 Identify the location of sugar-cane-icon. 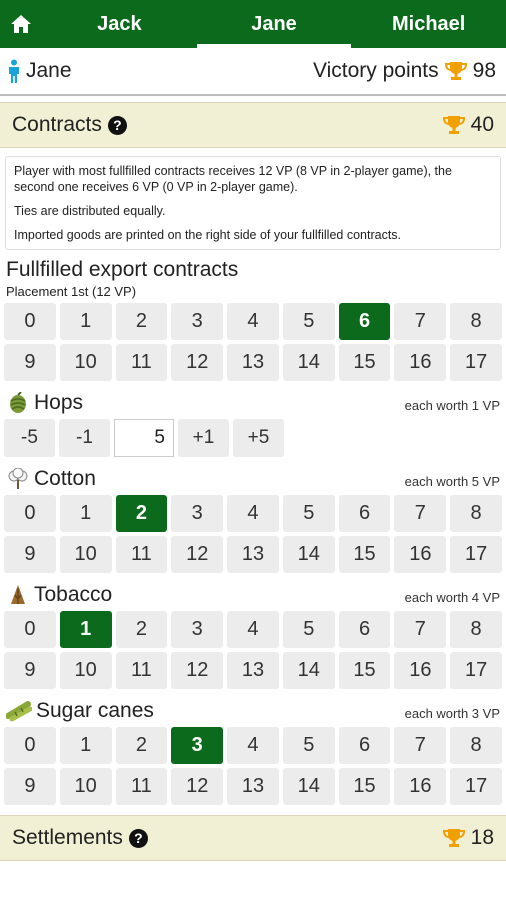
(19, 711).